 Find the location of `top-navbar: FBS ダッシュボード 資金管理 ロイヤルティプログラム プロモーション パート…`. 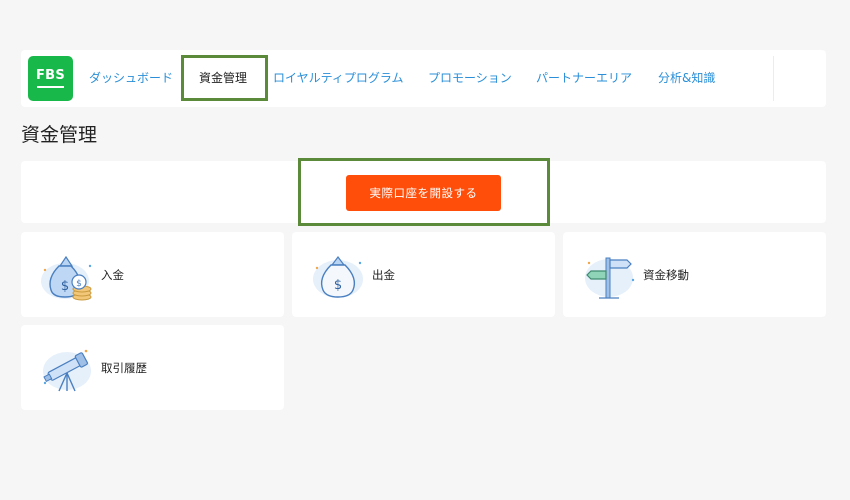

top-navbar: FBS ダッシュボード 資金管理 ロイヤルティプログラム プロモーション パート… is located at coordinates (423, 78).